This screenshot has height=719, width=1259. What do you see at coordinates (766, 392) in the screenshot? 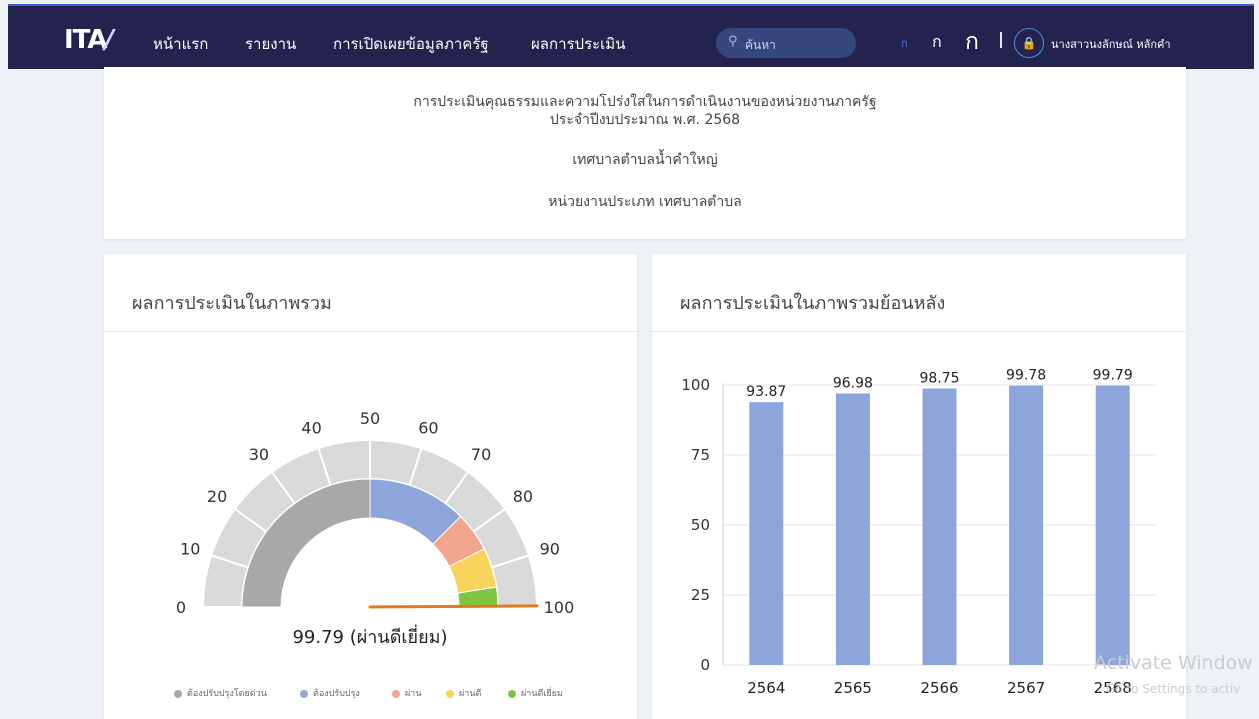
I see `bar-data-label: 93.87` at bounding box center [766, 392].